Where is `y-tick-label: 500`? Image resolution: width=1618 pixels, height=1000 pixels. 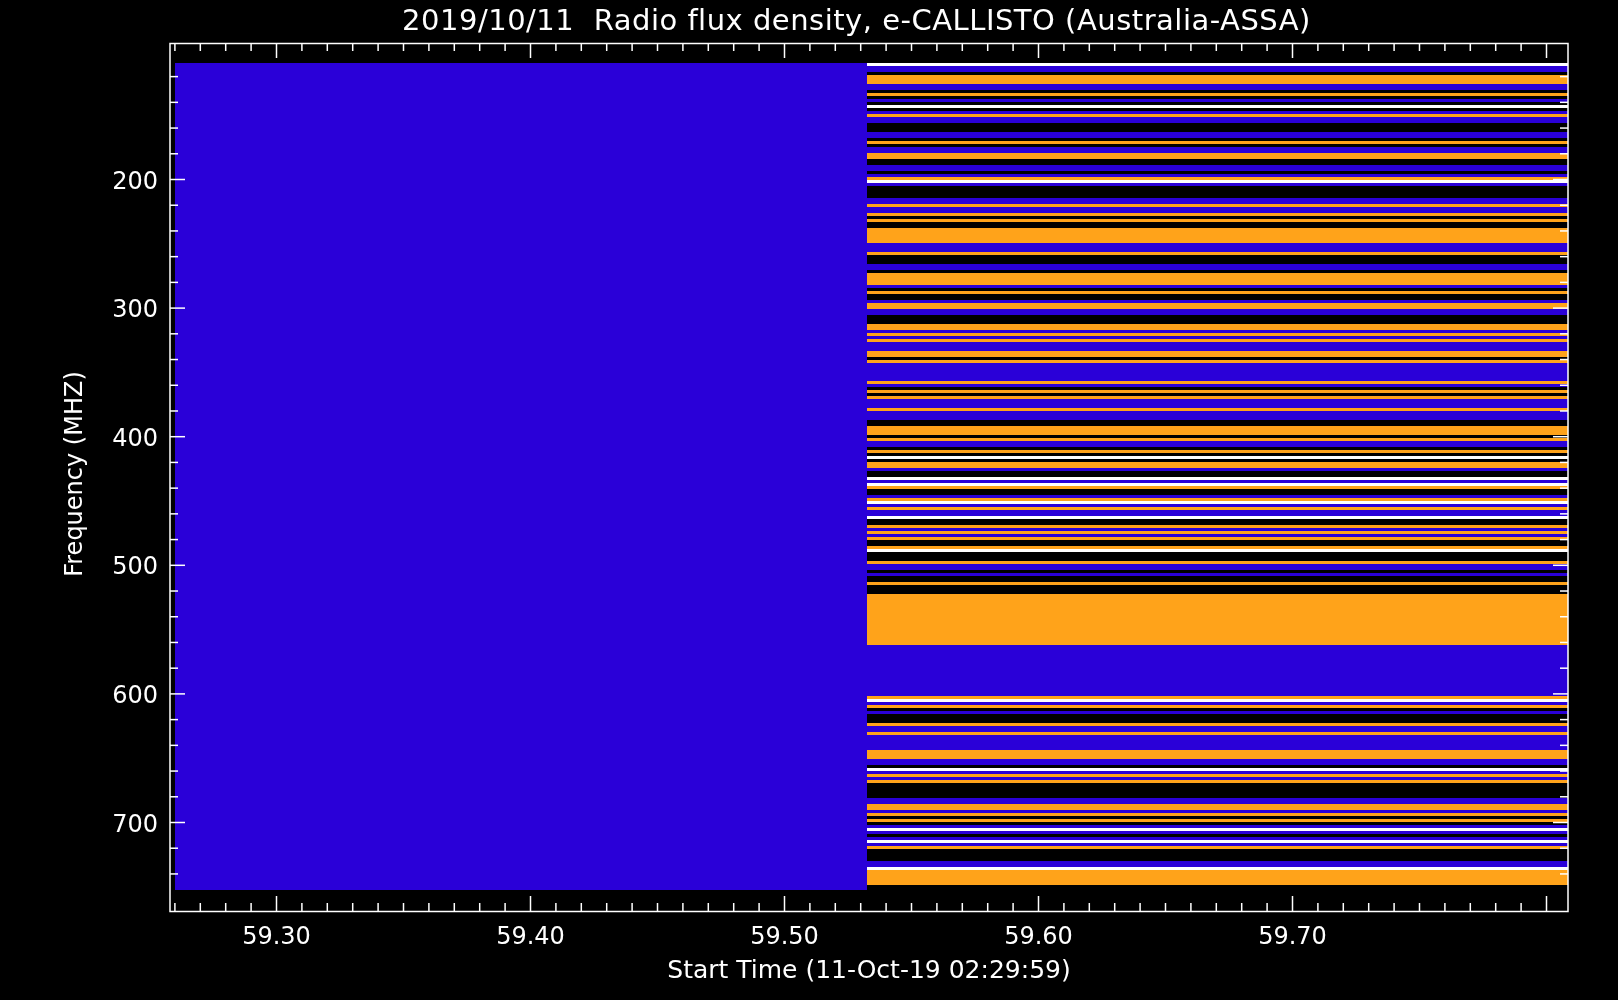
y-tick-label: 500 is located at coordinates (135, 566).